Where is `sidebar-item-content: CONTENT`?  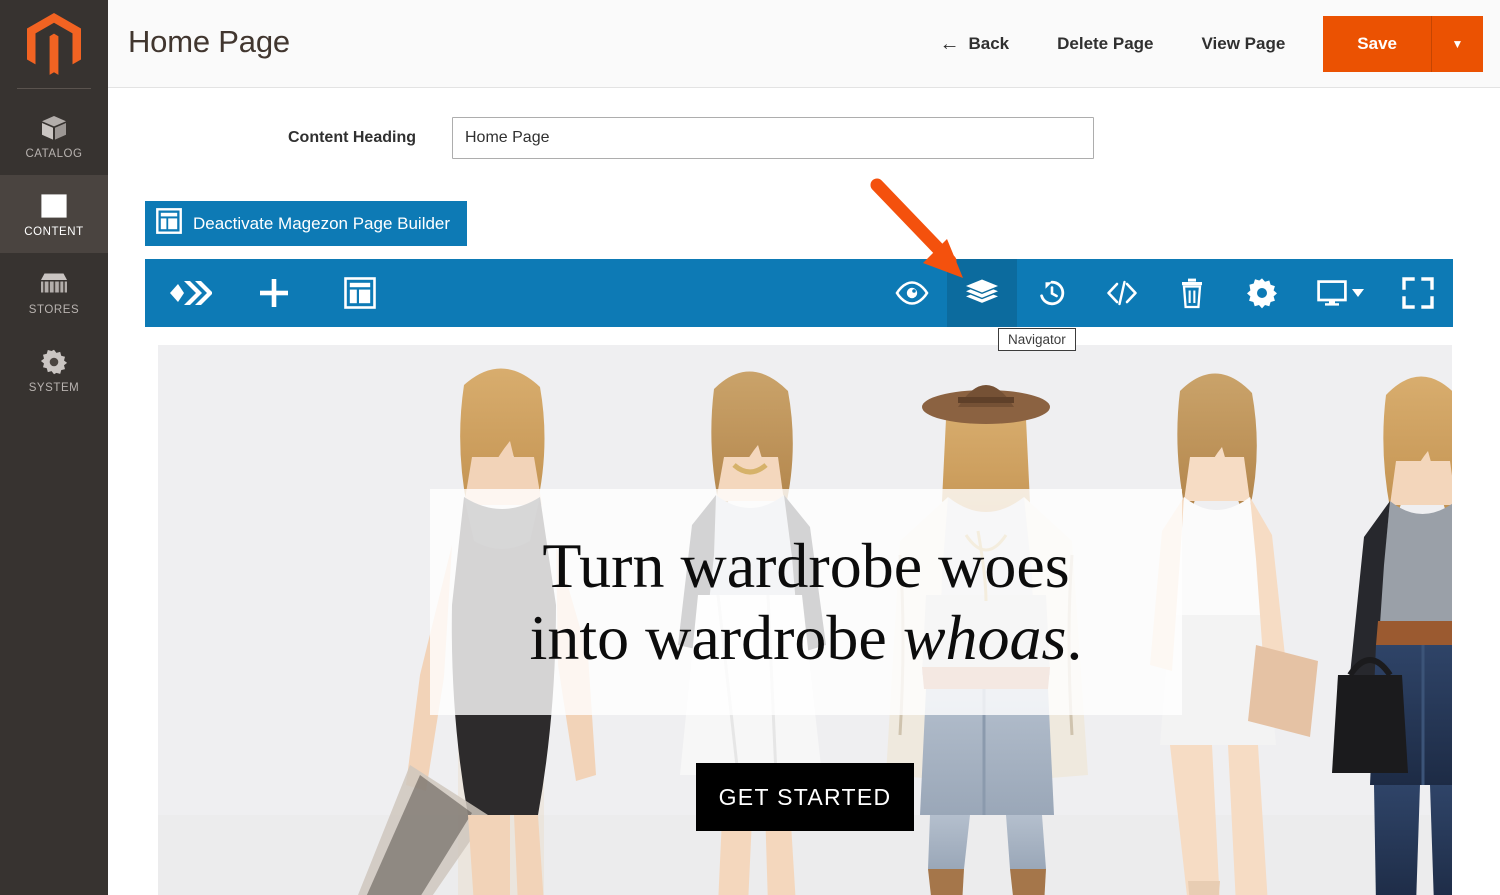
sidebar-item-content: CONTENT is located at coordinates (54, 214).